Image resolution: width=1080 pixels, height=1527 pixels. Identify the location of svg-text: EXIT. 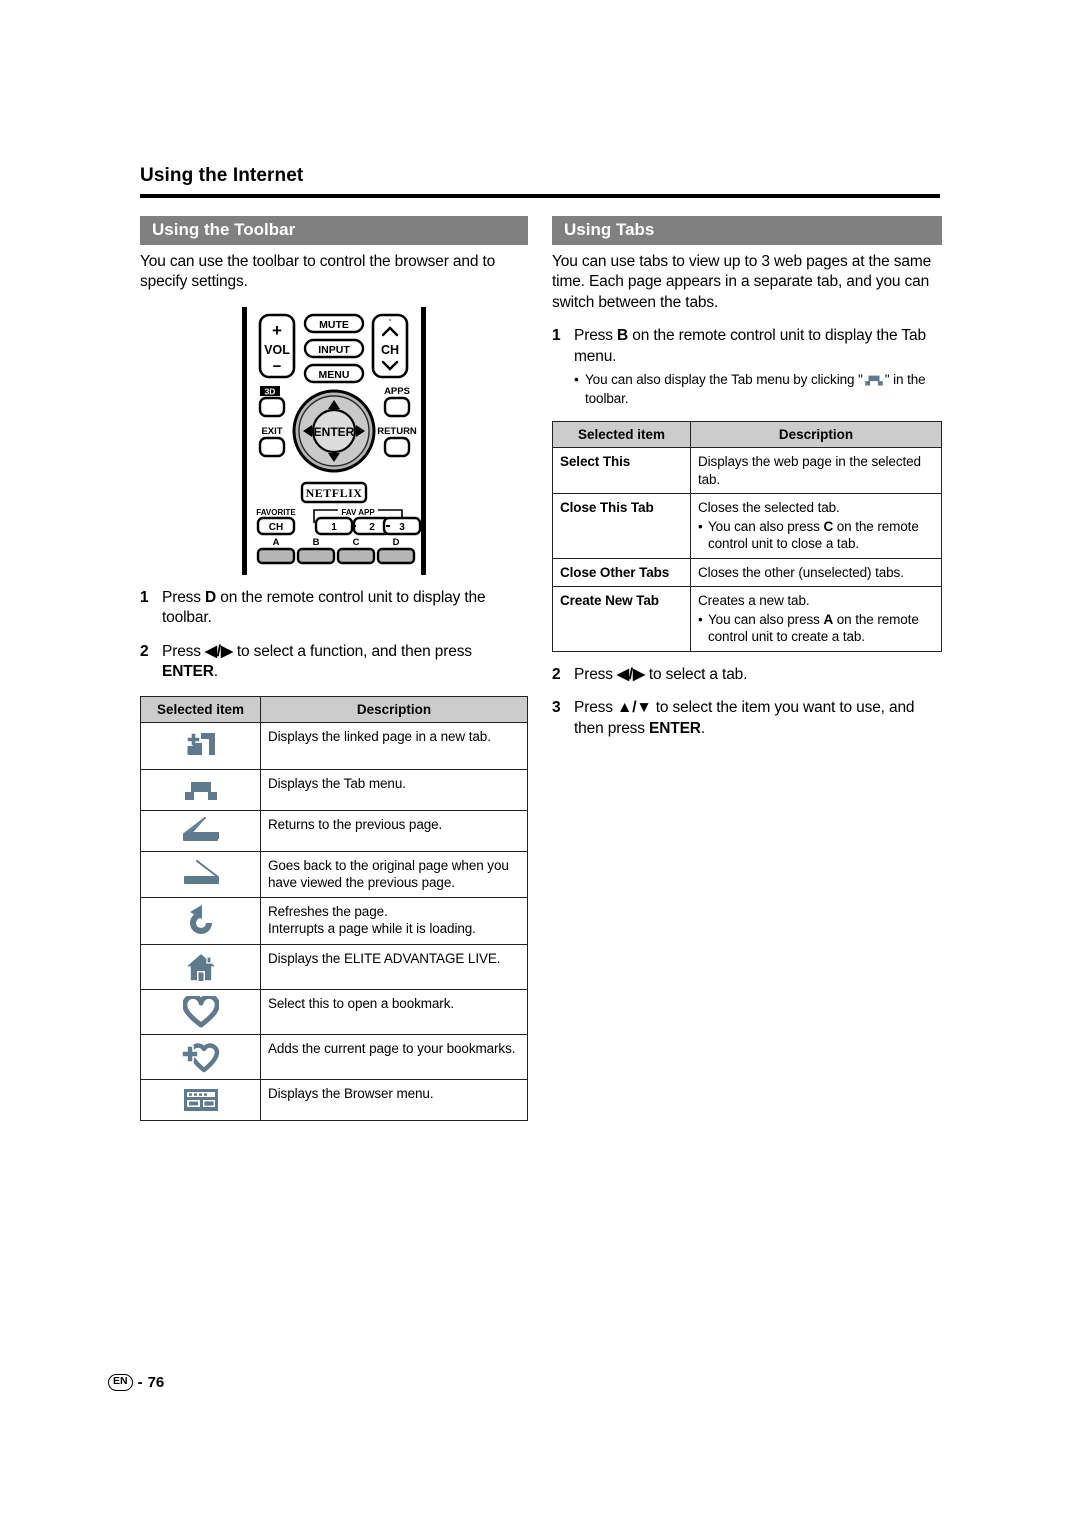
(271, 431).